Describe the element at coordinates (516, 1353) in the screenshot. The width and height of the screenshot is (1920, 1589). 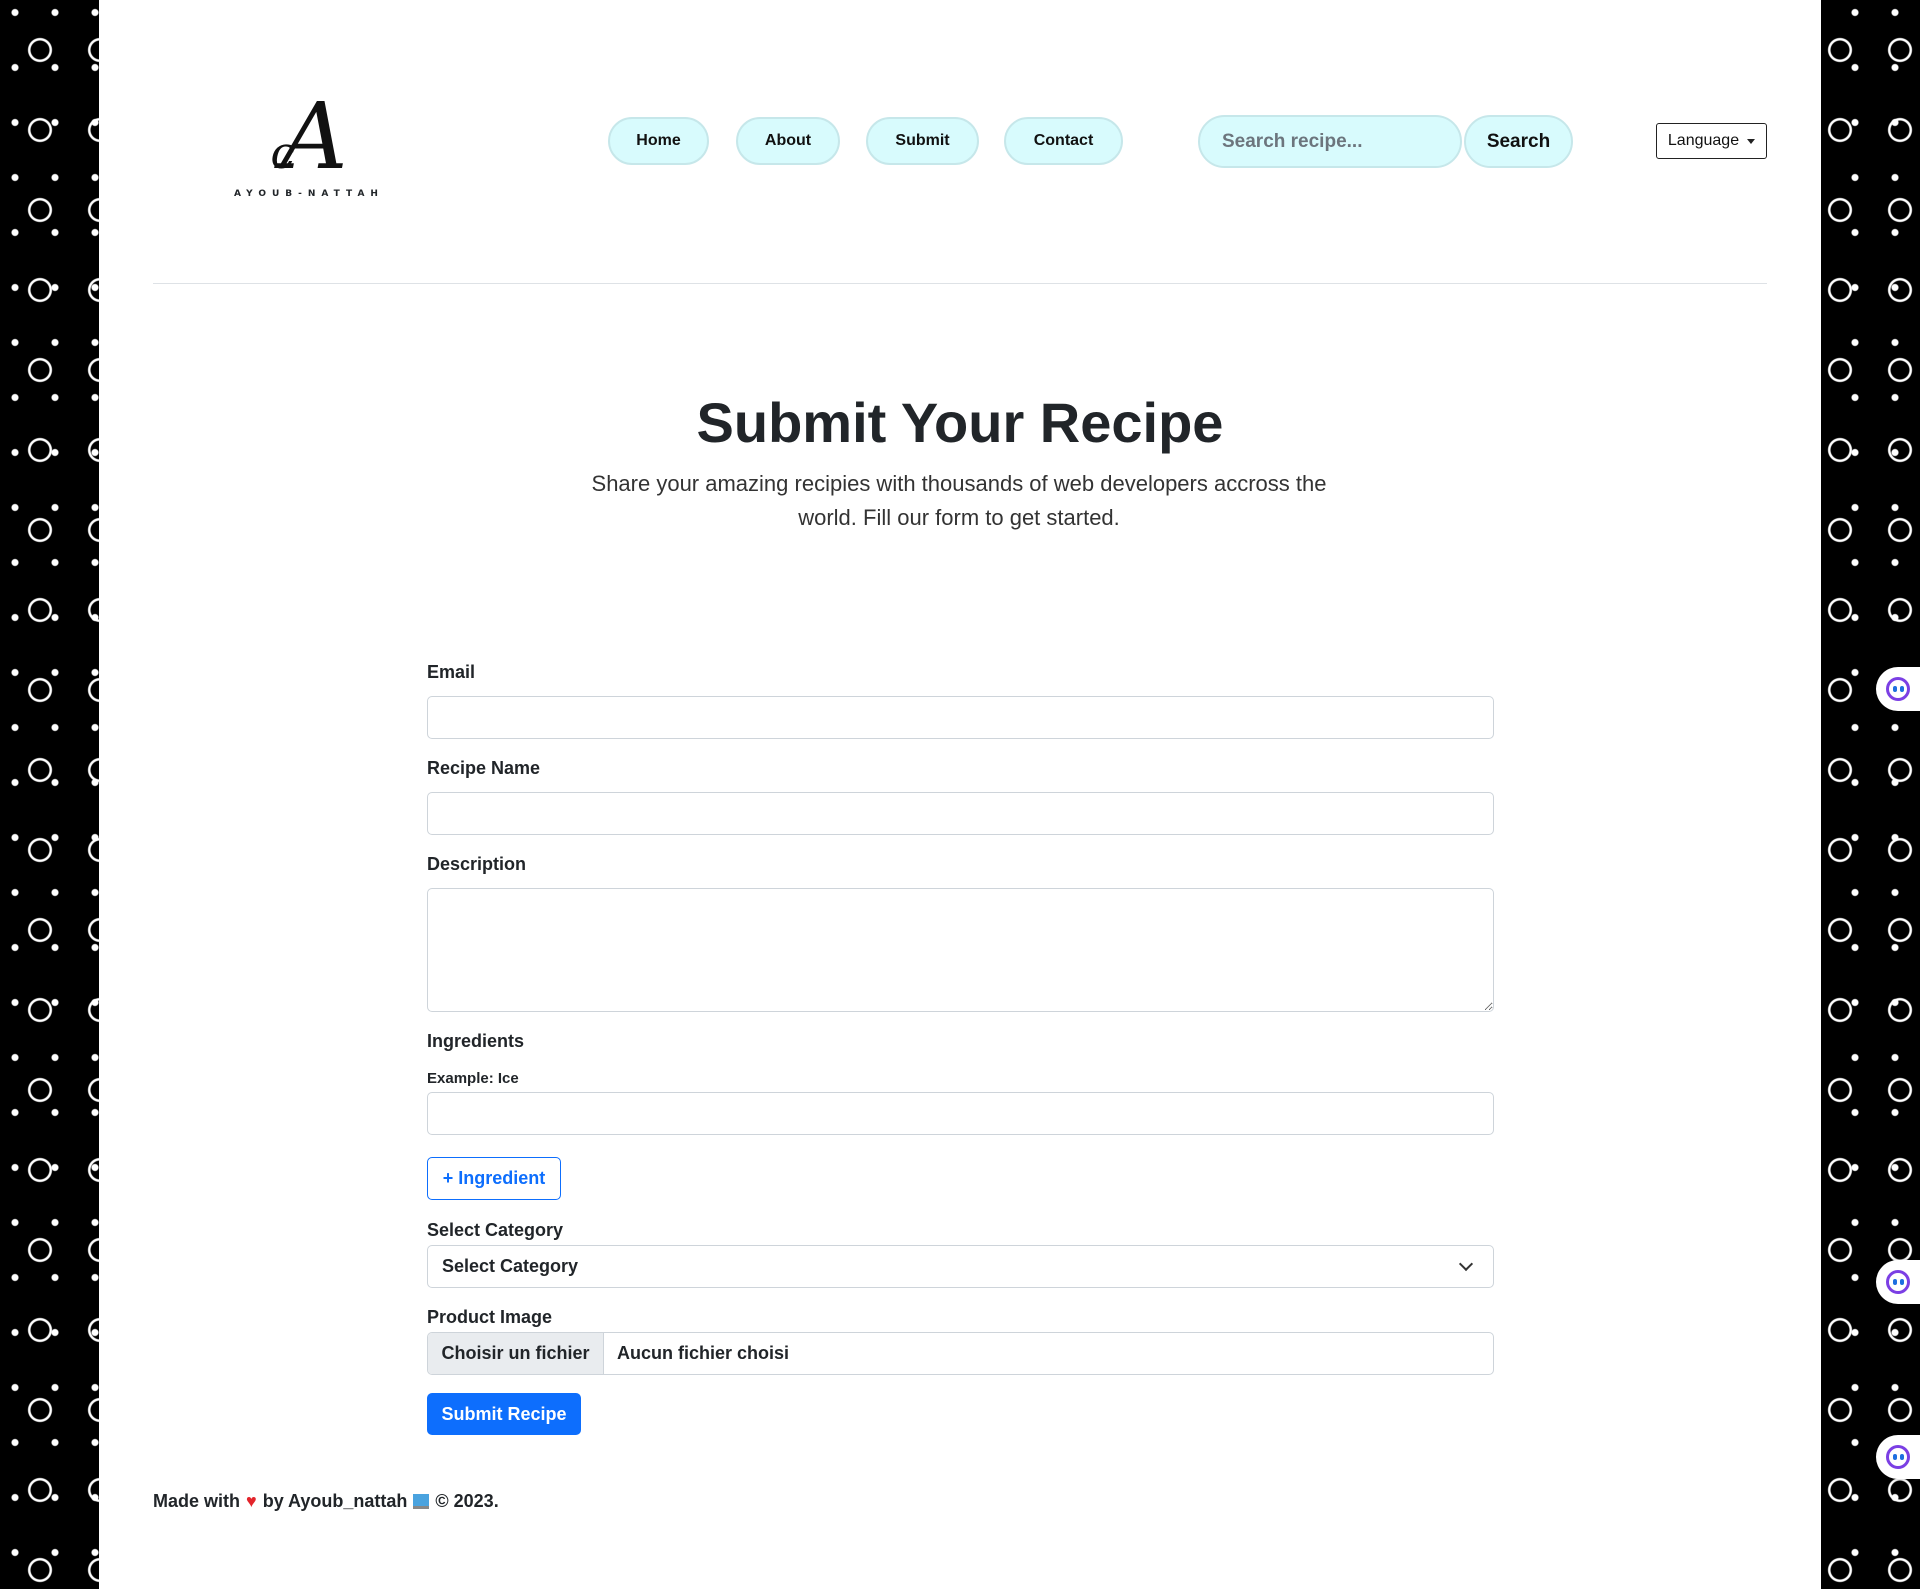
I see `choose-file-button: Choisir un fichier` at that location.